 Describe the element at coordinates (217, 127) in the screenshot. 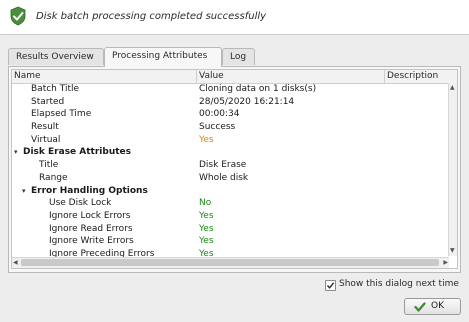

I see `row-value: Success` at that location.